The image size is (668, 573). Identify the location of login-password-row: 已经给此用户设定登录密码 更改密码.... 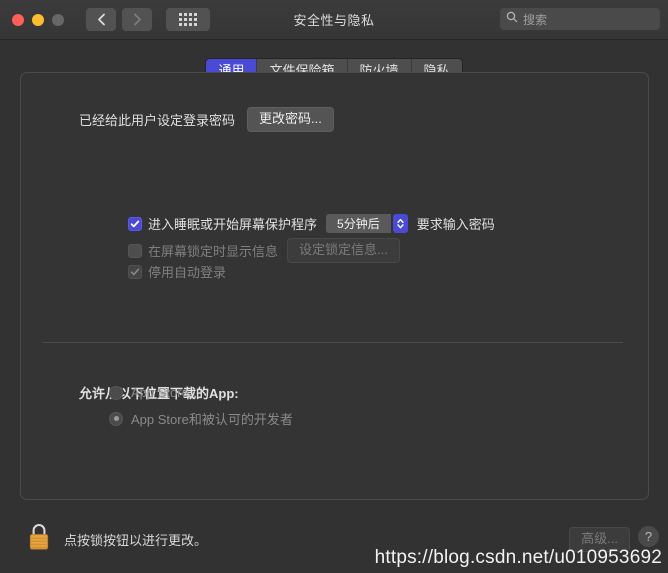
(206, 119).